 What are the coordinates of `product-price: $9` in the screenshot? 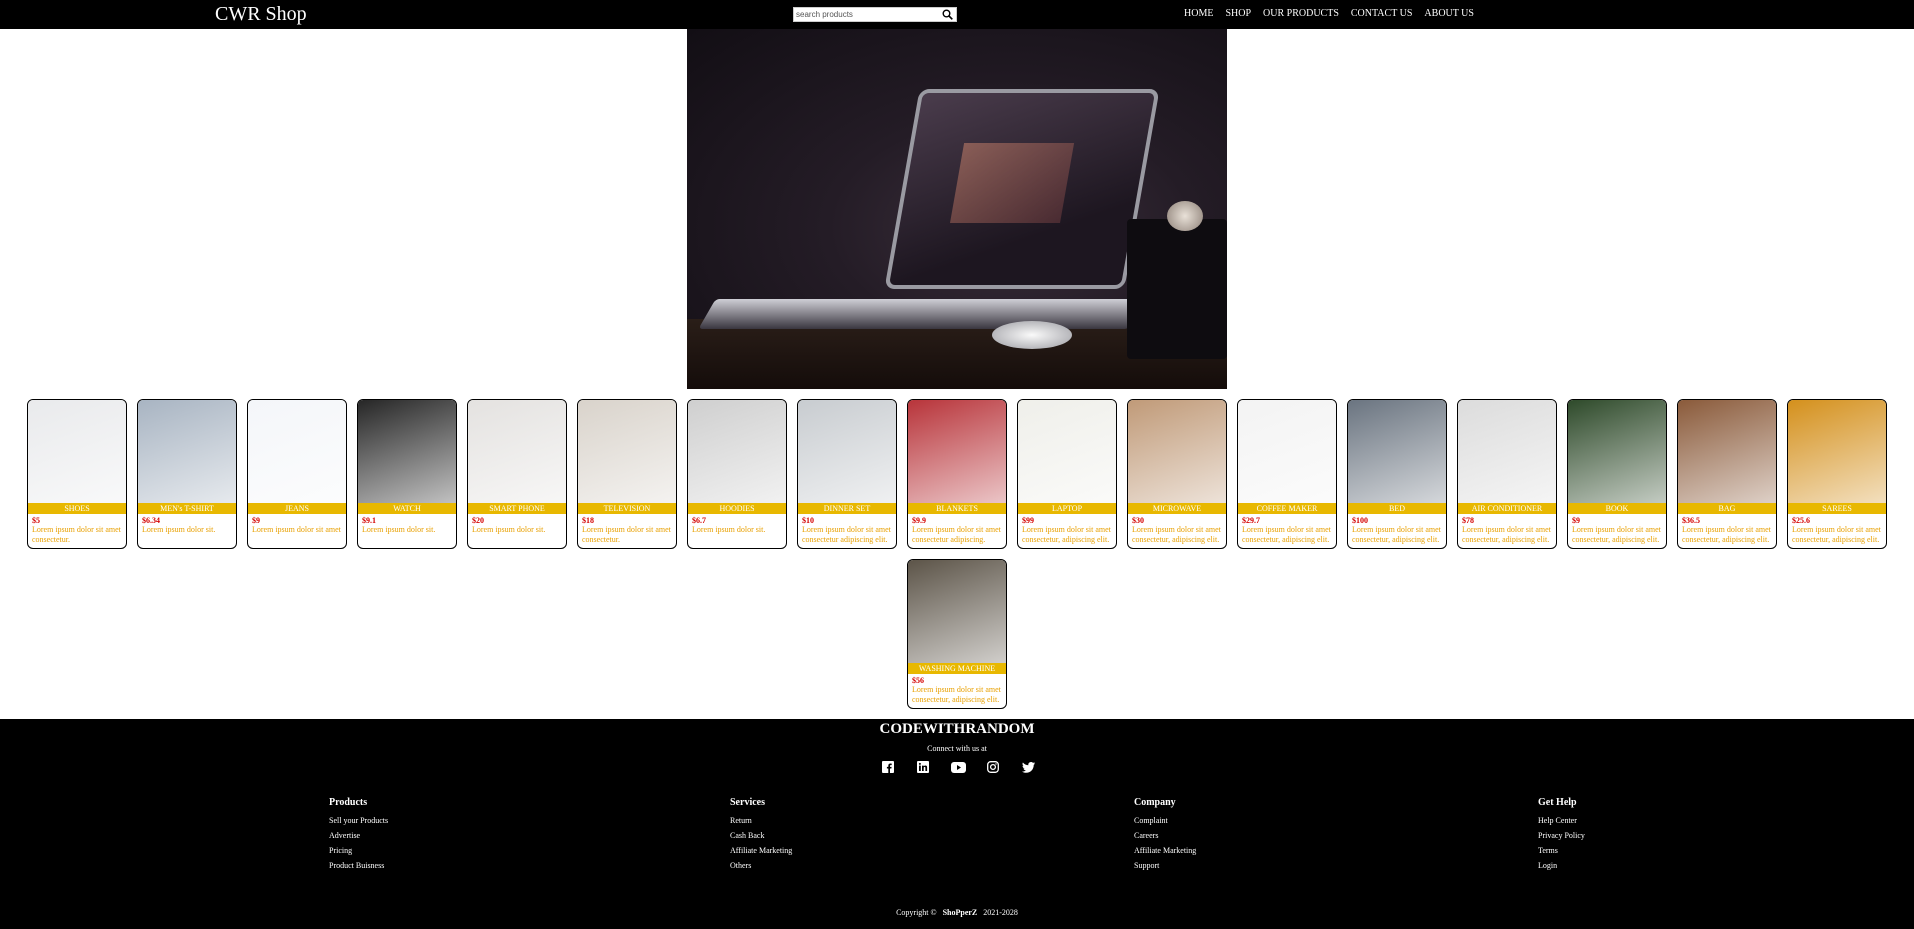 It's located at (1576, 520).